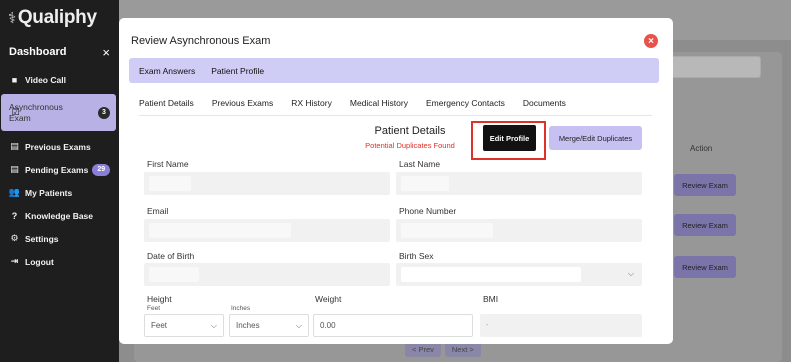 The height and width of the screenshot is (362, 791). What do you see at coordinates (248, 325) in the screenshot?
I see `inches-value: Inches` at bounding box center [248, 325].